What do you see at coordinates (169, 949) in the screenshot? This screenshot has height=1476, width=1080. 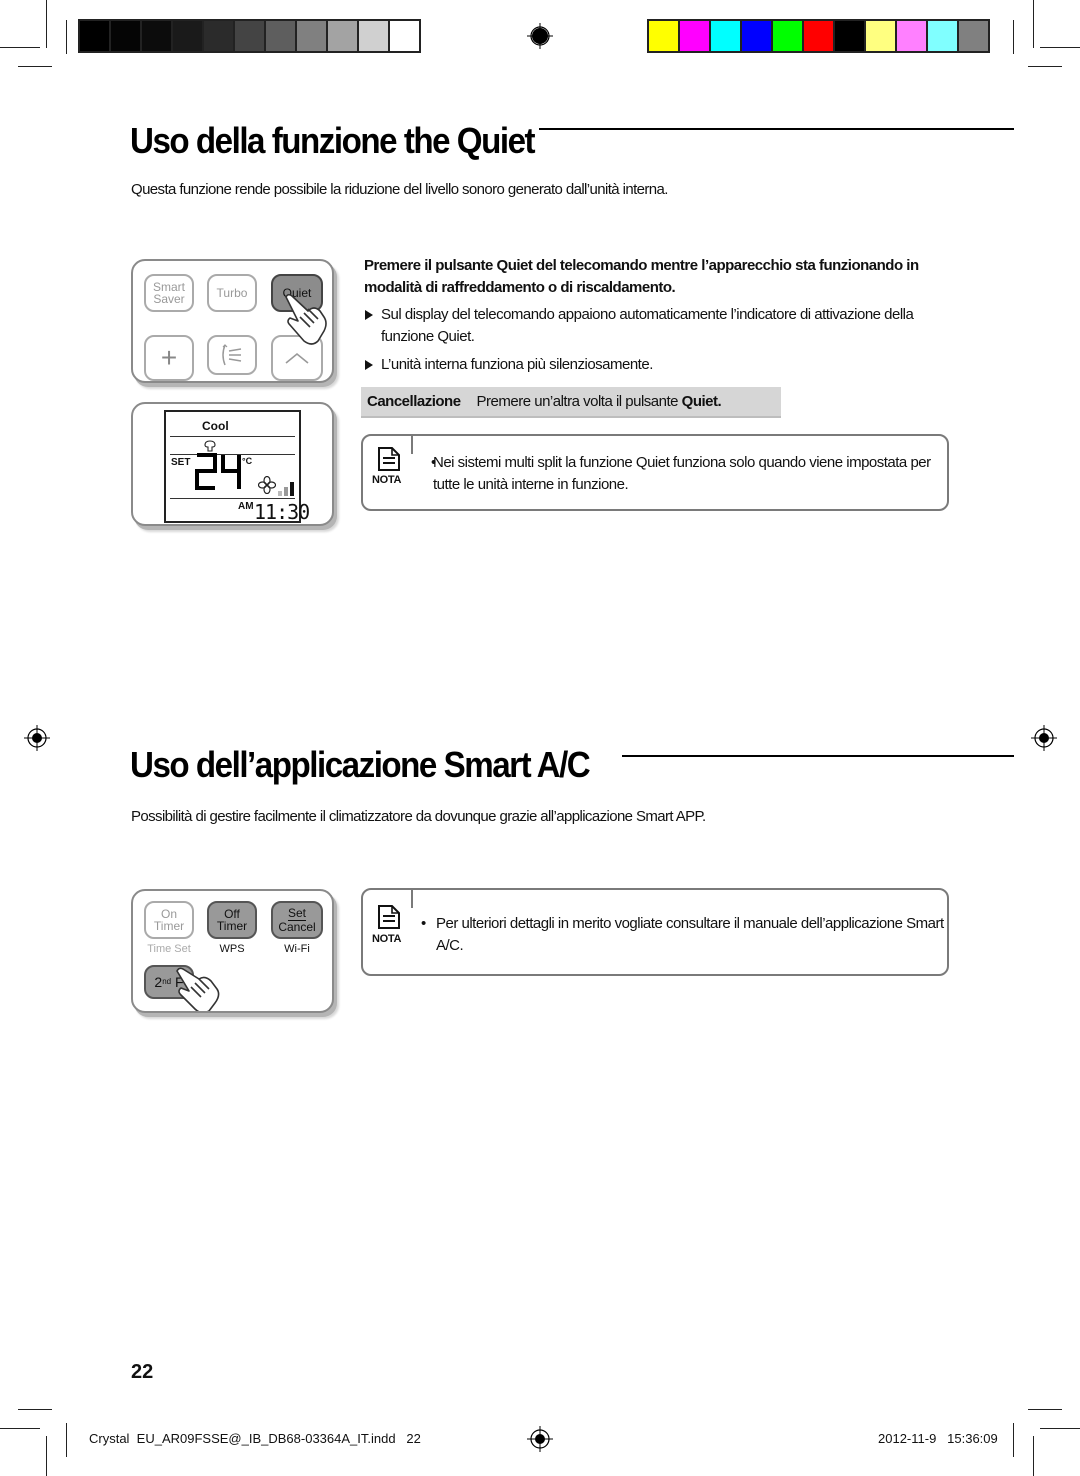 I see `time-set-label: Time Set` at bounding box center [169, 949].